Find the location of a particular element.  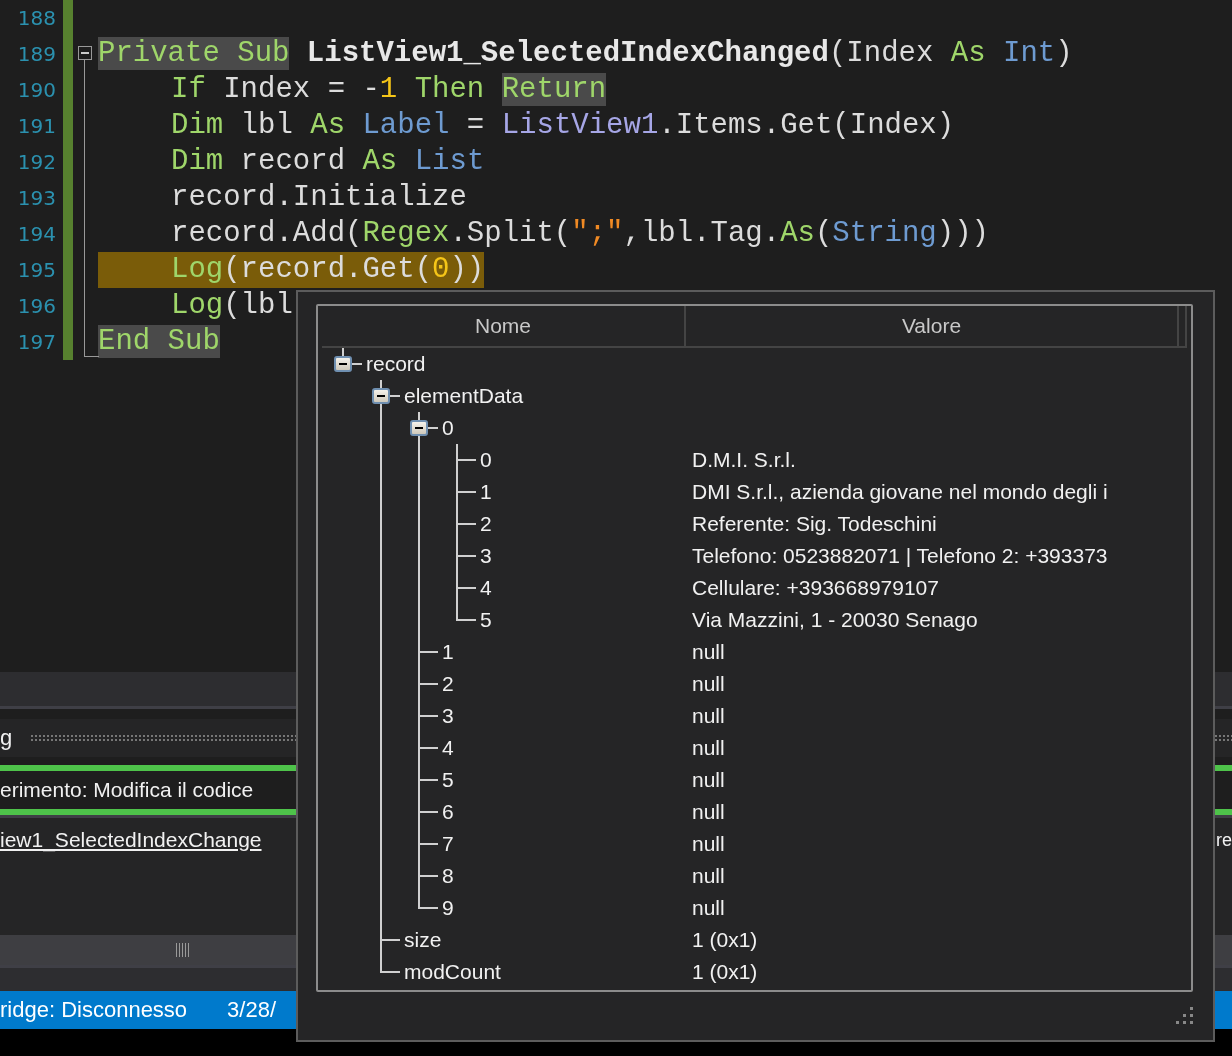

variable-value: Referente: Sig. Todeschini is located at coordinates (814, 523).